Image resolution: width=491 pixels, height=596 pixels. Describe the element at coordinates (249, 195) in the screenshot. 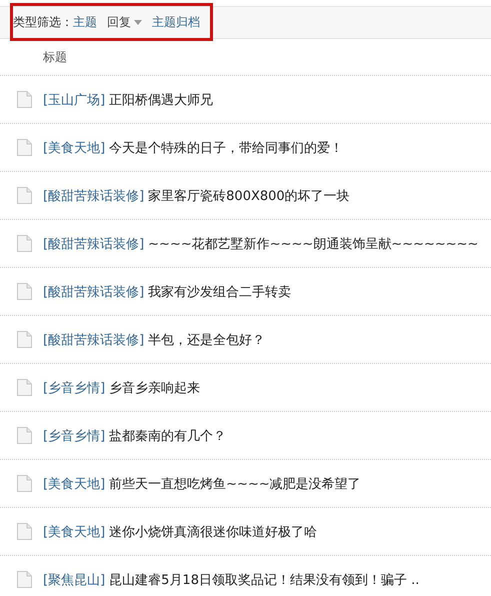

I see `topic-link: 家里客厅瓷砖800X800的坏了一块` at that location.